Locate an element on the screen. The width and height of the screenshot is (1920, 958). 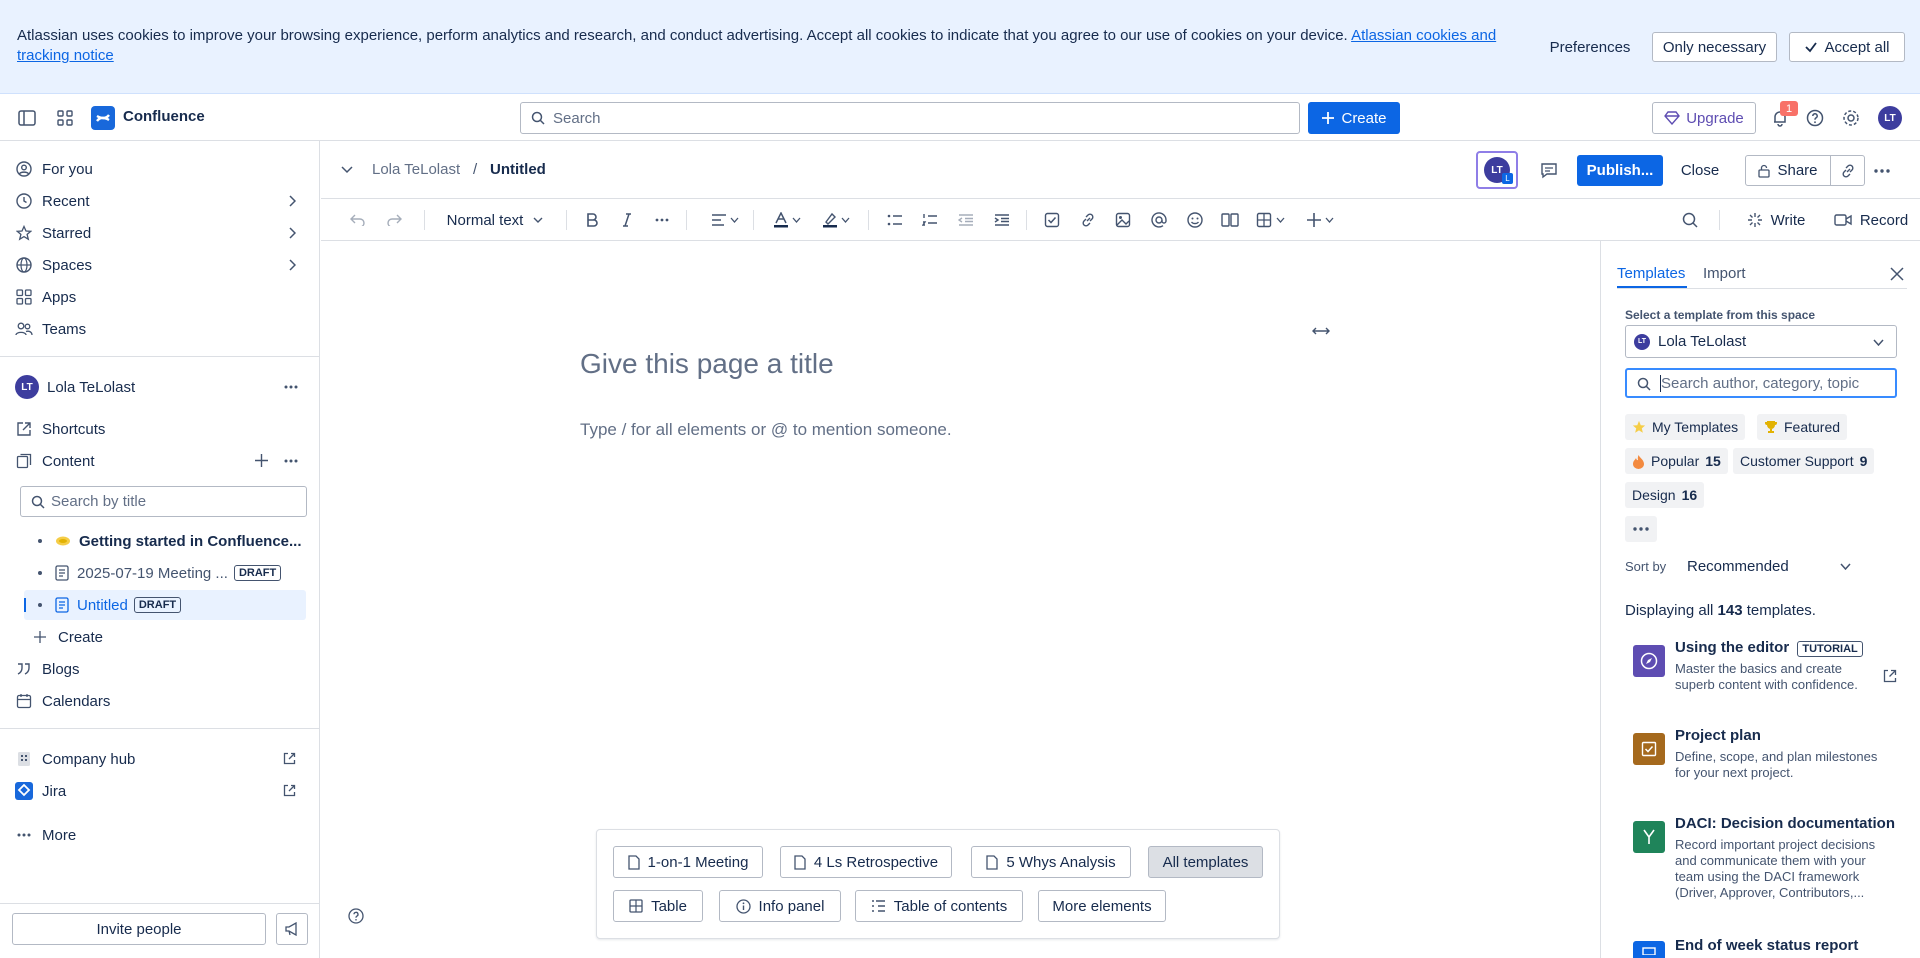
template-search-input: Search author, category, topic is located at coordinates (1761, 383).